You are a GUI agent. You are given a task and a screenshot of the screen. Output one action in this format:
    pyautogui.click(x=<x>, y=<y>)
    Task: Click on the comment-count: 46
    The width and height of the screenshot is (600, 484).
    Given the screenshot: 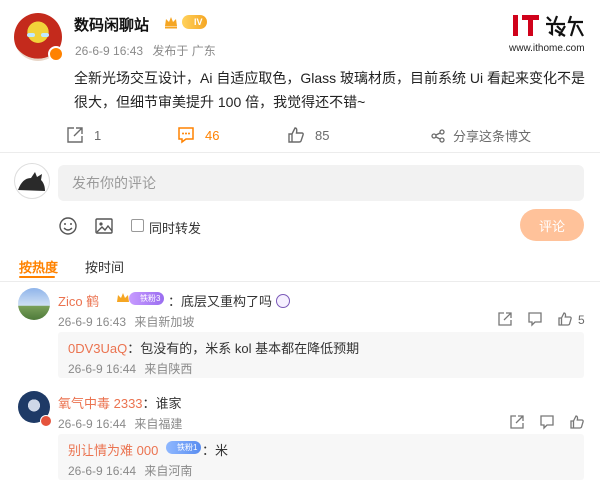 What is the action you would take?
    pyautogui.click(x=212, y=135)
    